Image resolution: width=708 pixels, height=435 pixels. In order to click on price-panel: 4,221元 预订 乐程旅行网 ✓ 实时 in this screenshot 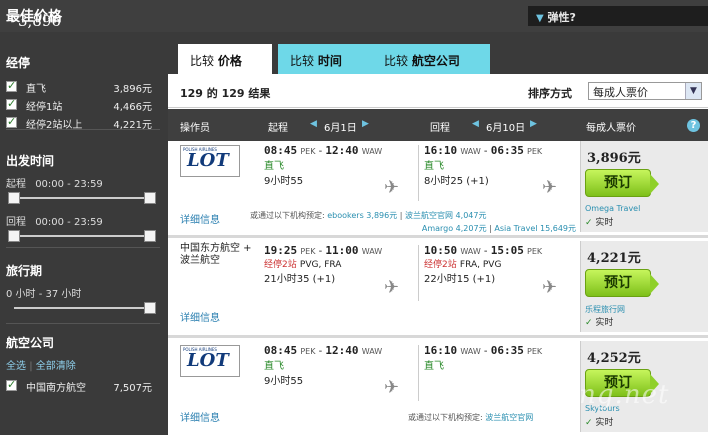, I will do `click(644, 286)`.